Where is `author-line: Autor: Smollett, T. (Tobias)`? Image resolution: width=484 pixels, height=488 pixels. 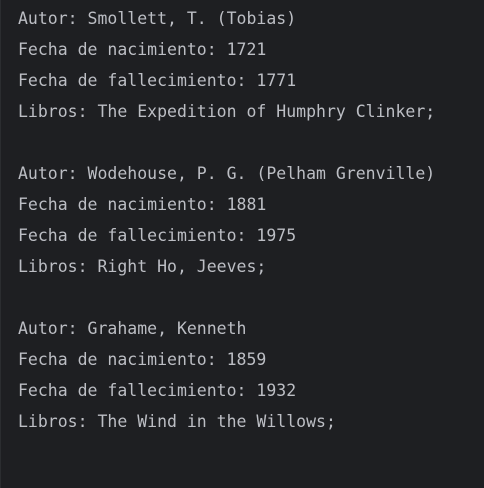 author-line: Autor: Smollett, T. (Tobias) is located at coordinates (157, 18).